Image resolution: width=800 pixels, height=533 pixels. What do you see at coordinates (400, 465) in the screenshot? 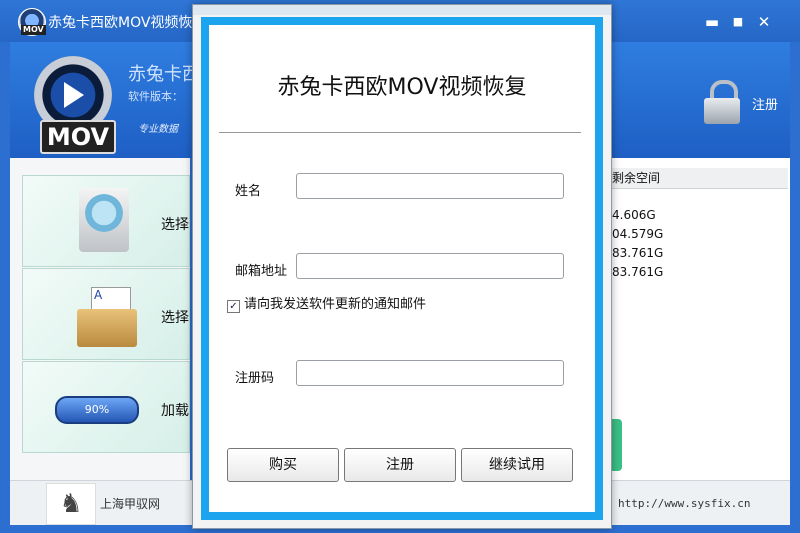
I see `register-button: 注册` at bounding box center [400, 465].